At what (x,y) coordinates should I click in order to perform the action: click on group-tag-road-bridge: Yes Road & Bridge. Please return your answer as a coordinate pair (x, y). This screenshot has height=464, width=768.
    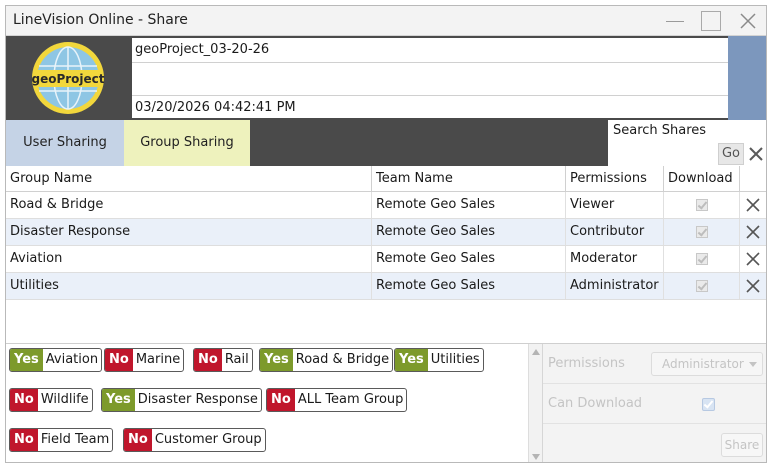
    Looking at the image, I should click on (326, 360).